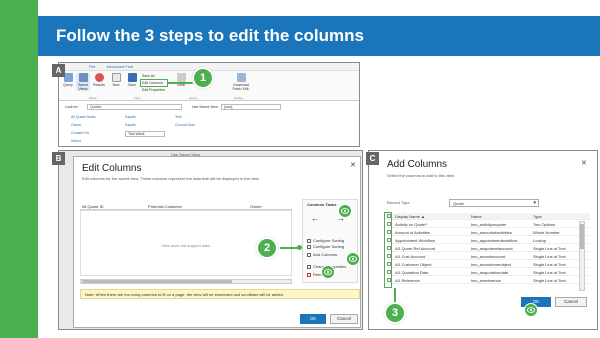 This screenshot has width=600, height=338. Describe the element at coordinates (410, 216) in the screenshot. I see `column-header: Display Name ▲` at that location.